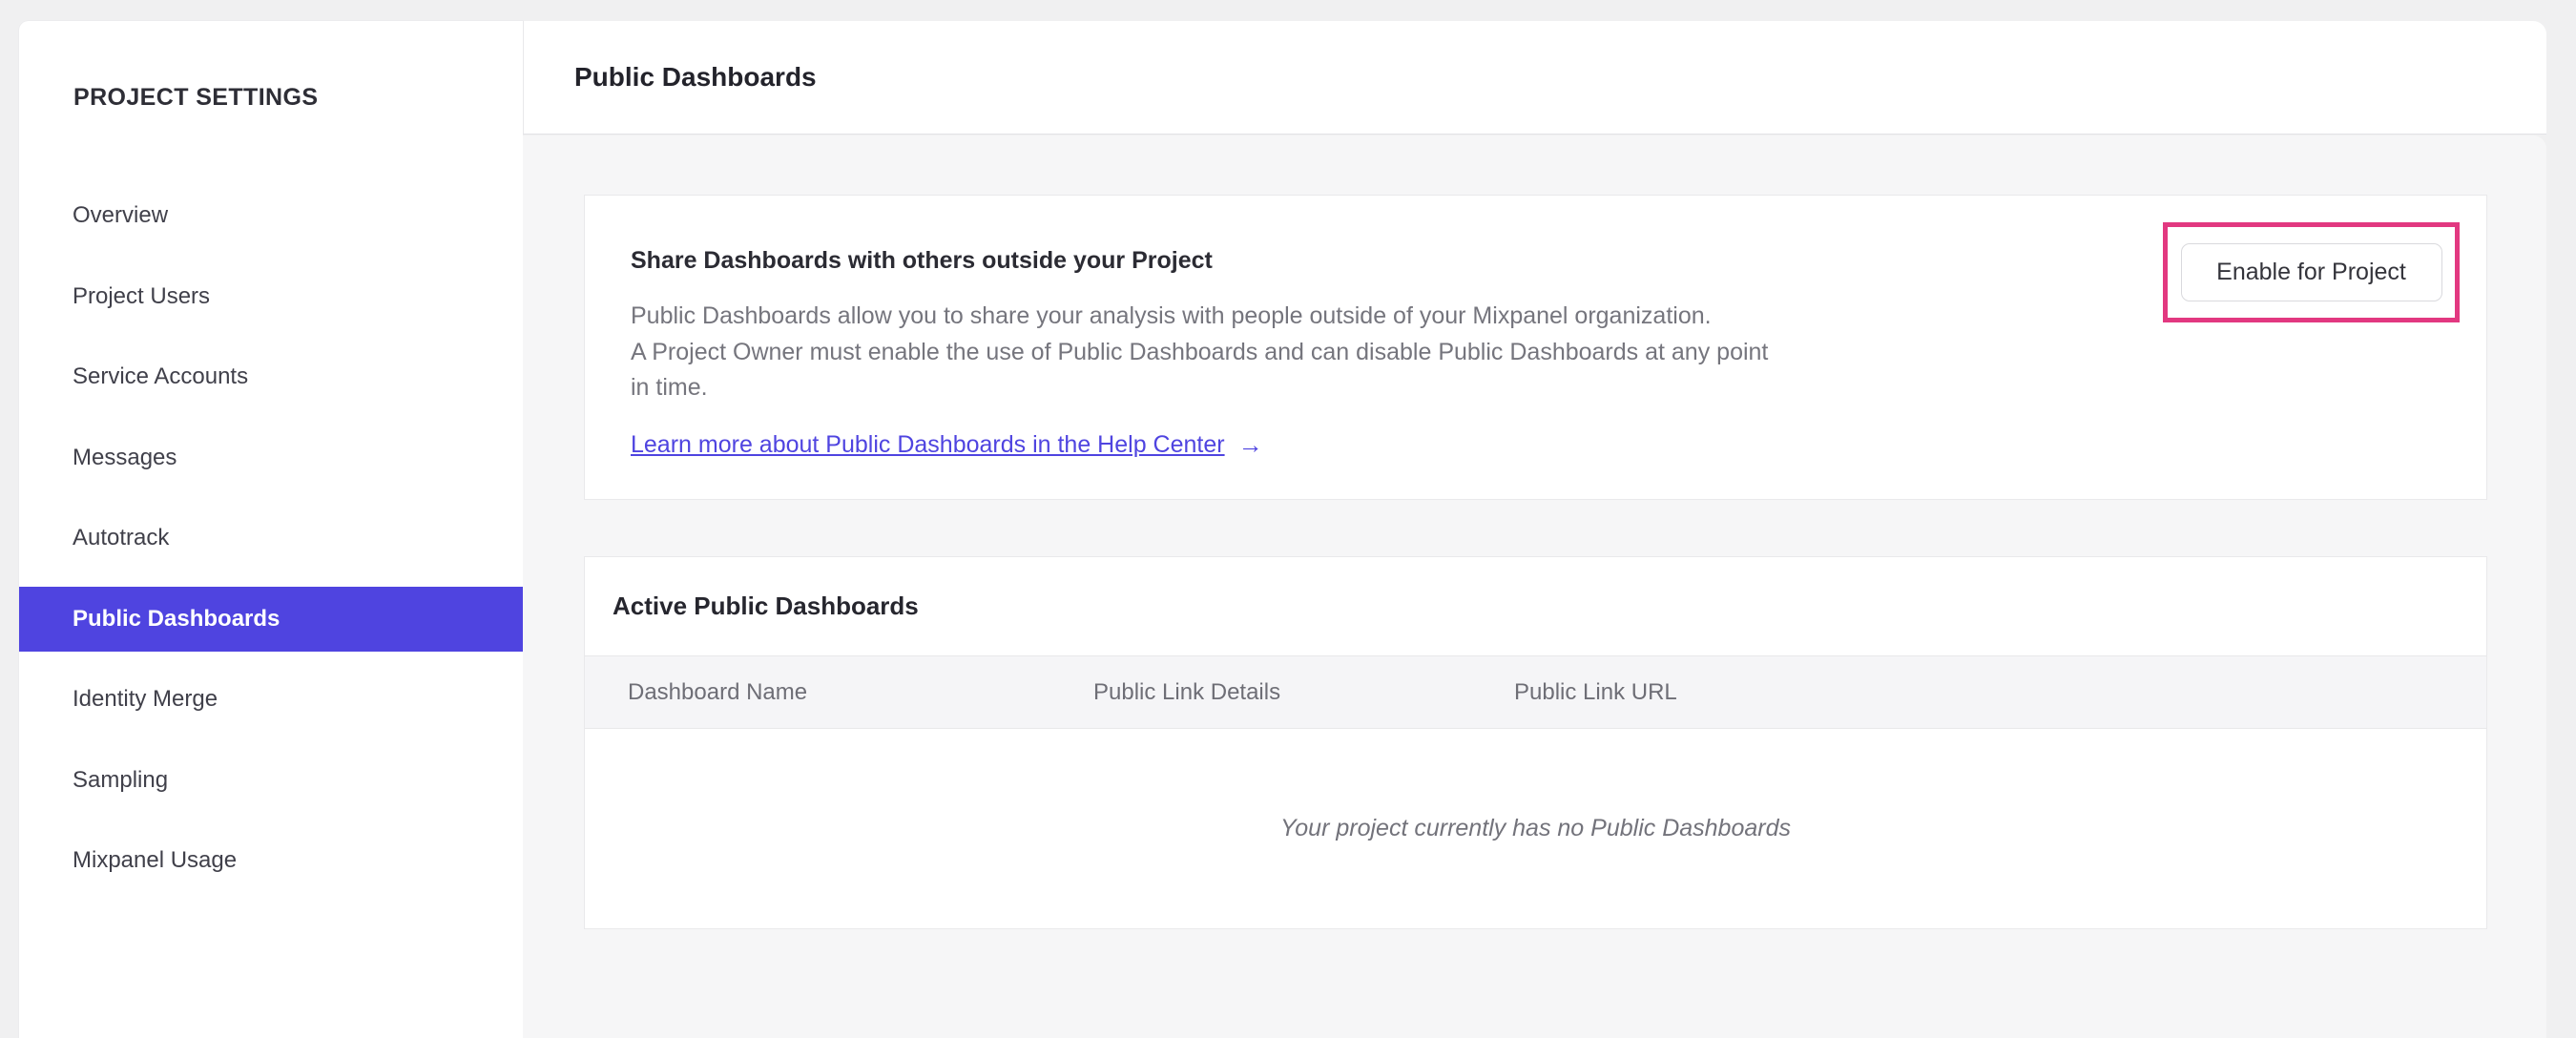 Image resolution: width=2576 pixels, height=1038 pixels. What do you see at coordinates (669, 387) in the screenshot?
I see `description-line: in time.` at bounding box center [669, 387].